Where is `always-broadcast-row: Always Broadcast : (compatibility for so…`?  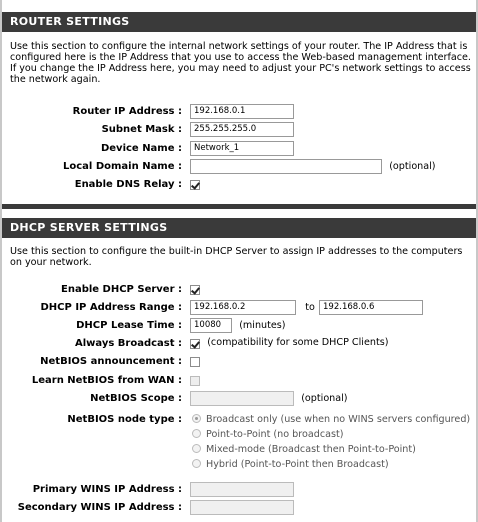 always-broadcast-row: Always Broadcast : (compatibility for so… is located at coordinates (239, 343).